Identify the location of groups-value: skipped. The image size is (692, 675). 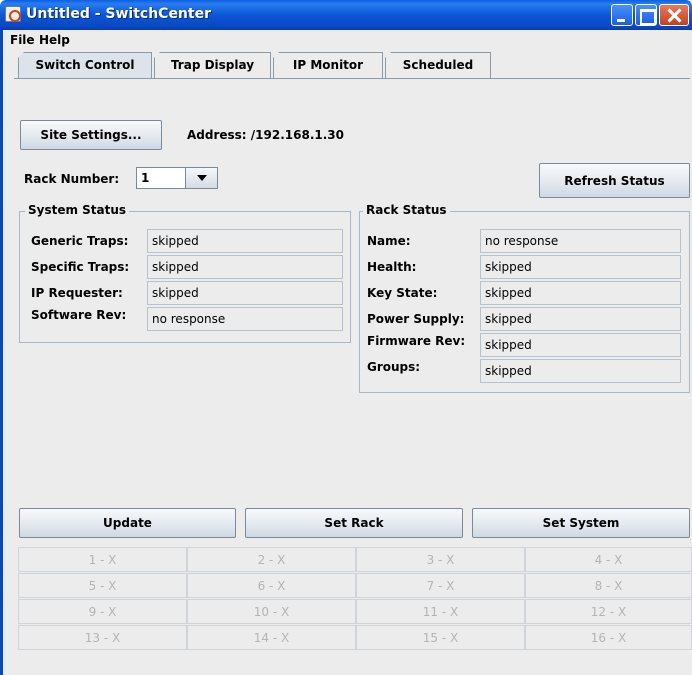
(580, 371).